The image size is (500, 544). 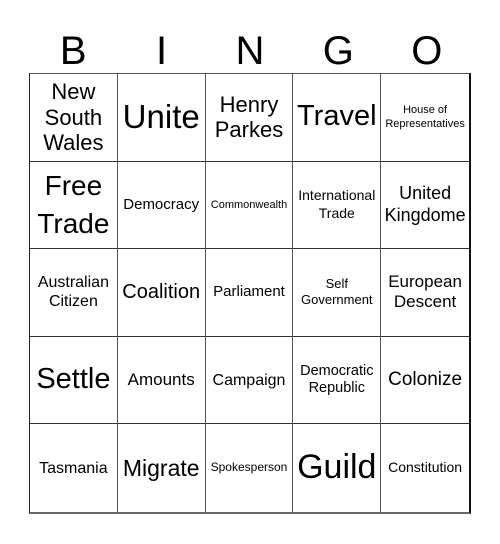 I want to click on cell-text: Democracy, so click(x=161, y=204).